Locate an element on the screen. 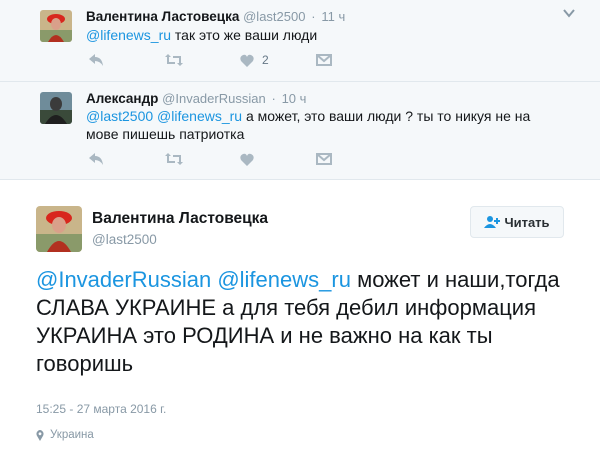  like-button is located at coordinates (247, 159).